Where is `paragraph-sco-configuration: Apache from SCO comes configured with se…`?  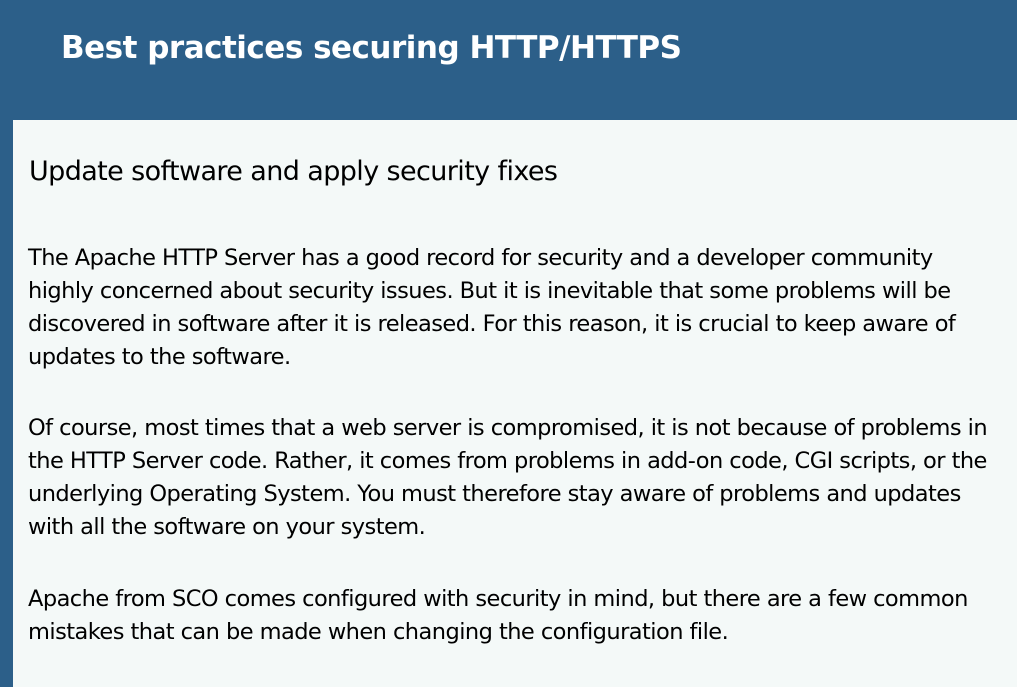
paragraph-sco-configuration: Apache from SCO comes configured with se… is located at coordinates (498, 615).